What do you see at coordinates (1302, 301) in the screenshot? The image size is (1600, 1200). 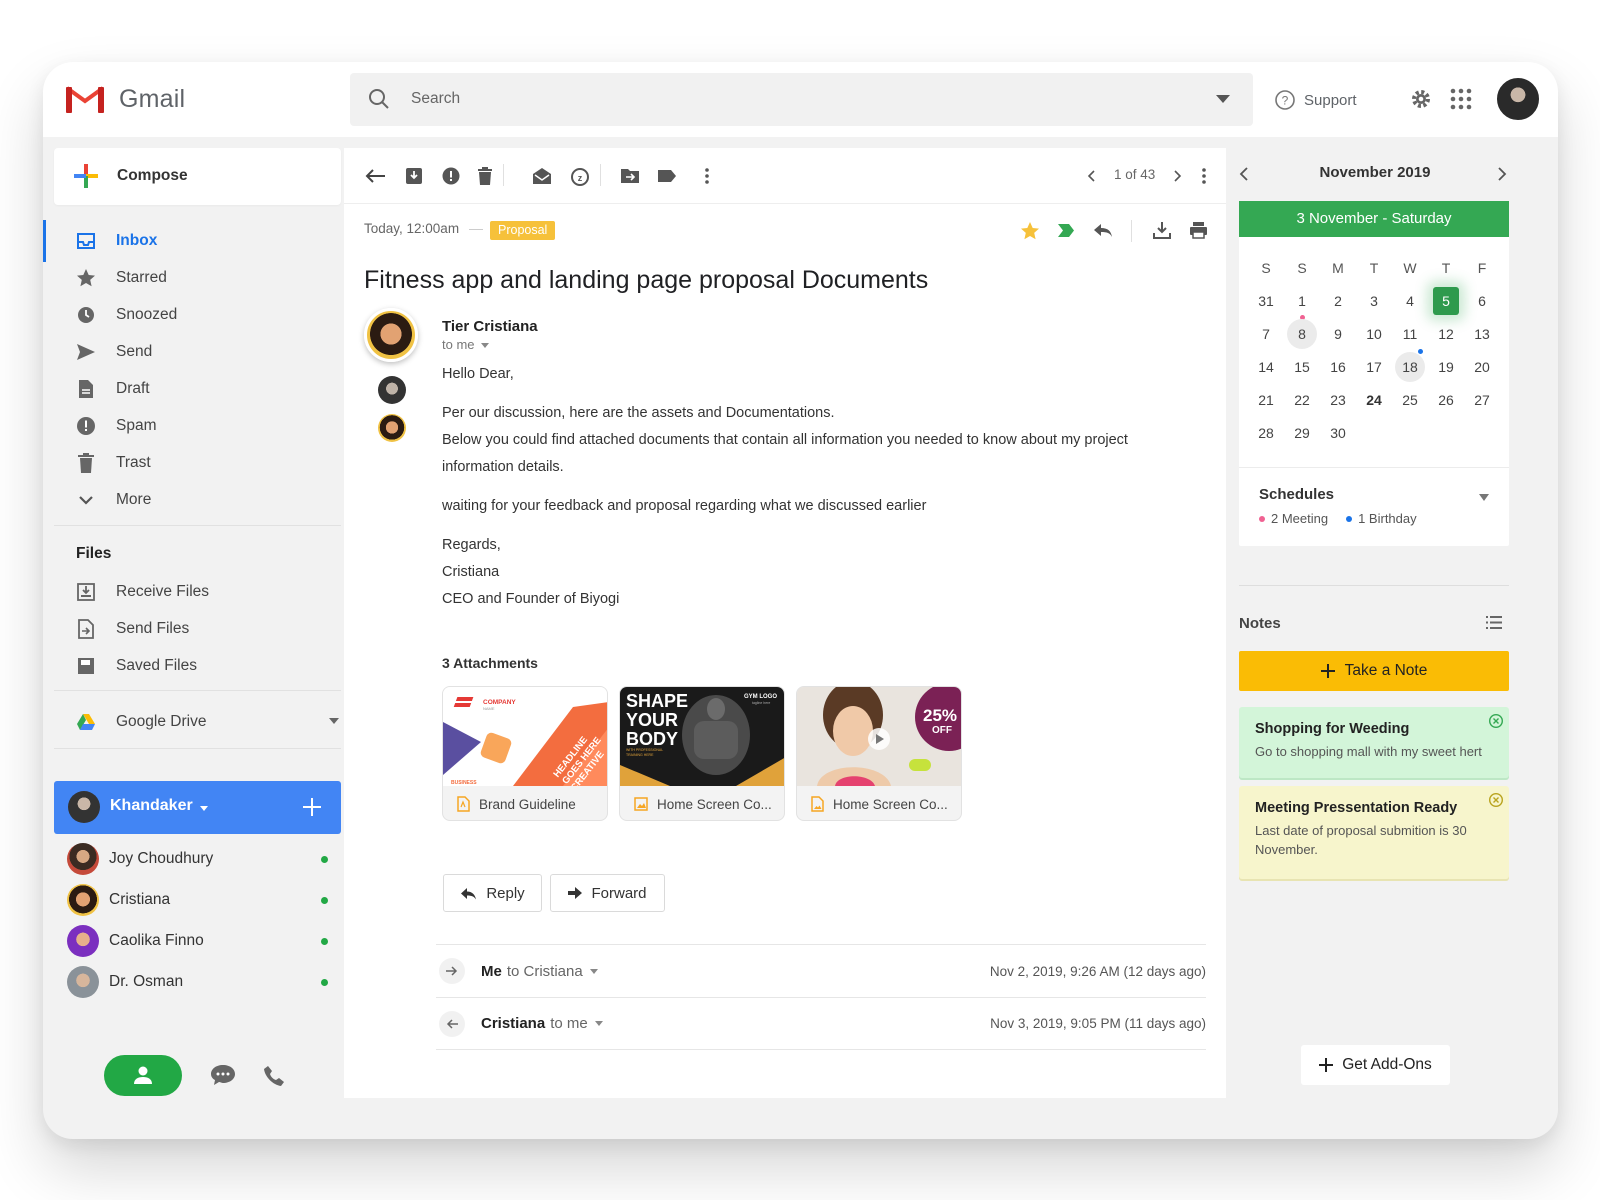 I see `calendar-day: 1` at bounding box center [1302, 301].